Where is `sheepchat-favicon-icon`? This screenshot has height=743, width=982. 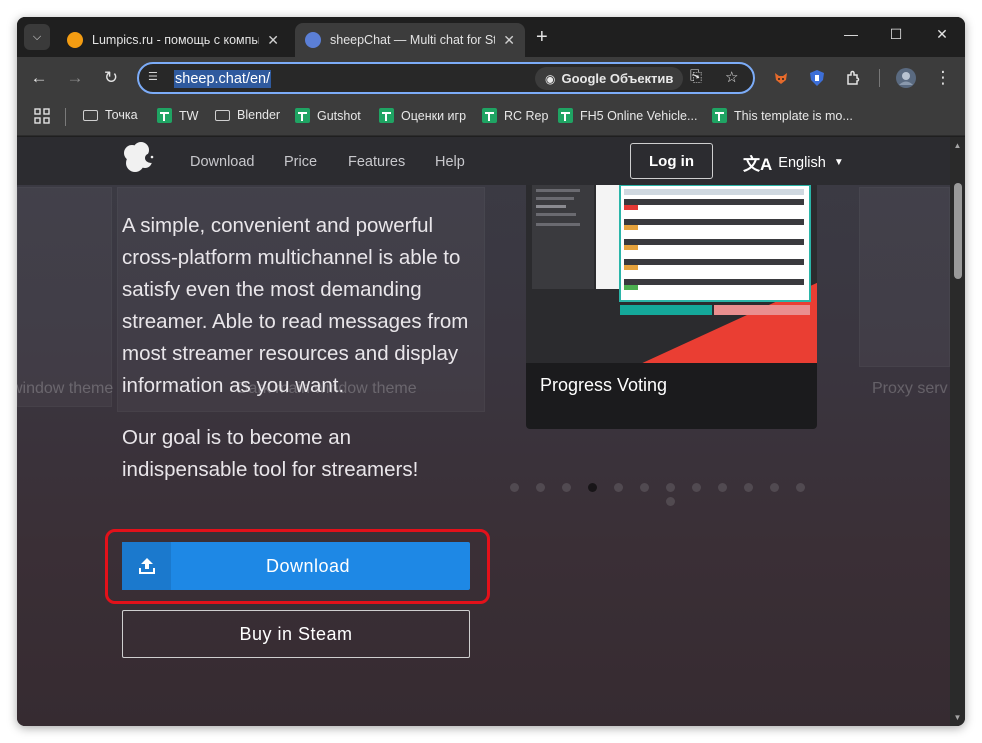
sheepchat-favicon-icon is located at coordinates (313, 40).